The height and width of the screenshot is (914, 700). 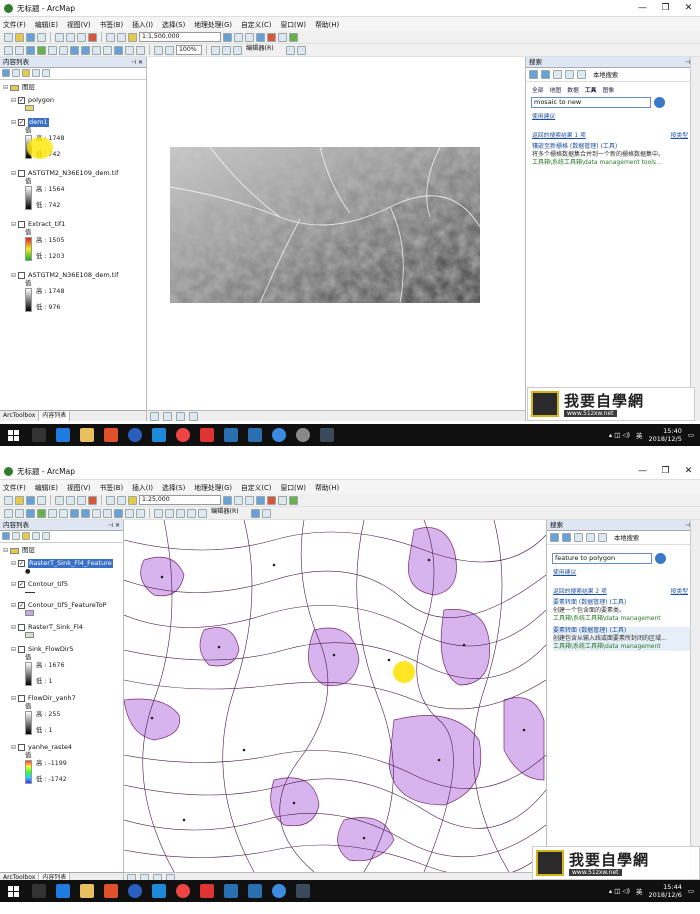 I want to click on catalog-icon, so click(x=249, y=500).